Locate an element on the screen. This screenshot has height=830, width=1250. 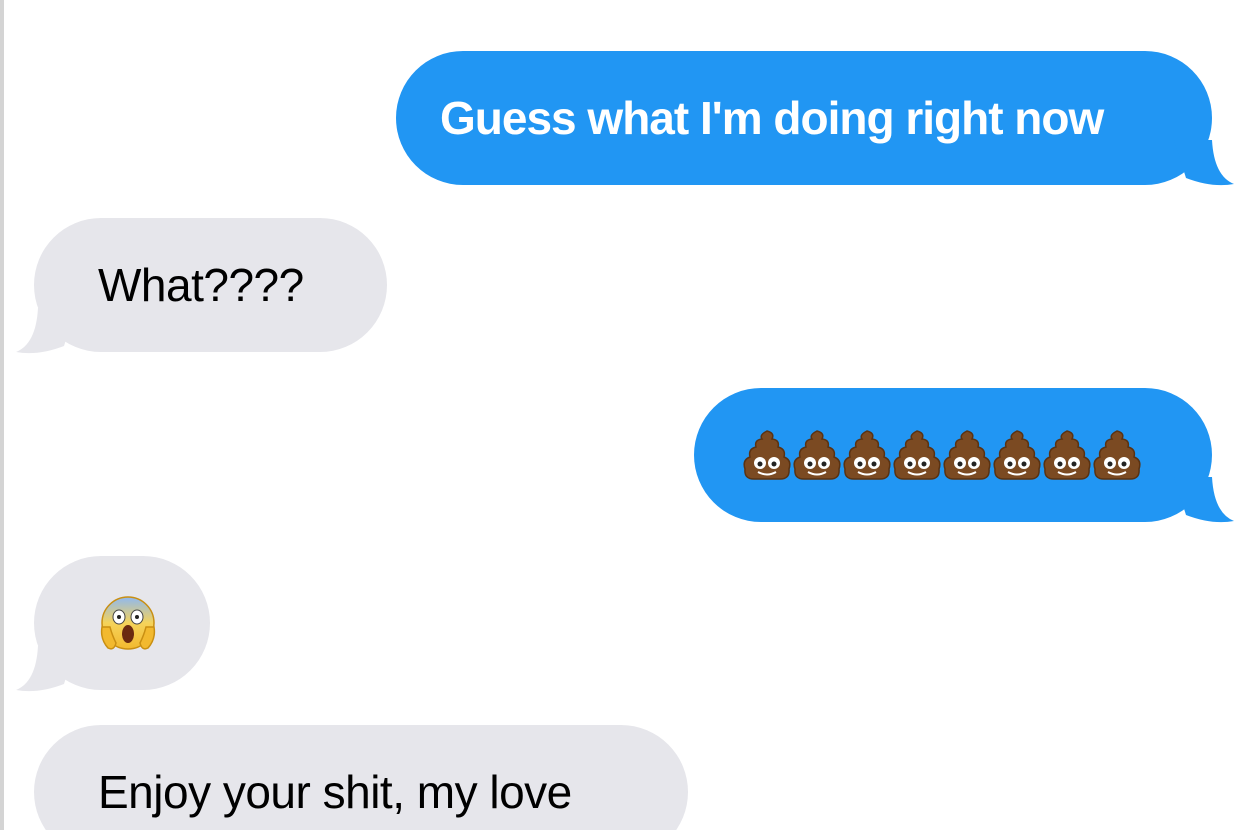
message-text: Enjoy your shit, my love is located at coordinates (335, 792).